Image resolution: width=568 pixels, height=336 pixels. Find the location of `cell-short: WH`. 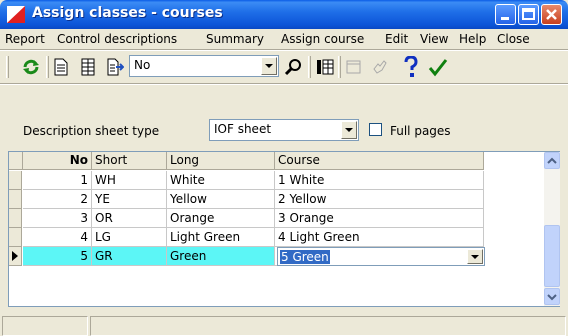

cell-short: WH is located at coordinates (129, 180).